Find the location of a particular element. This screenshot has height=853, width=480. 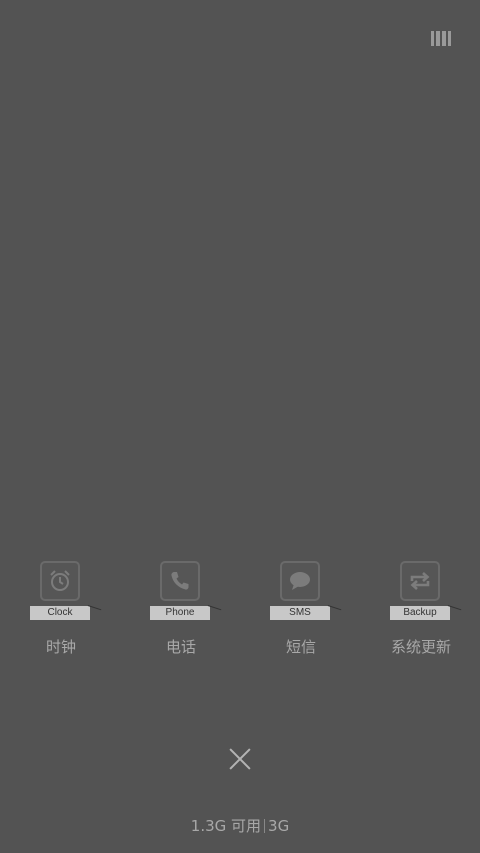

memory-total: 3G is located at coordinates (279, 826).